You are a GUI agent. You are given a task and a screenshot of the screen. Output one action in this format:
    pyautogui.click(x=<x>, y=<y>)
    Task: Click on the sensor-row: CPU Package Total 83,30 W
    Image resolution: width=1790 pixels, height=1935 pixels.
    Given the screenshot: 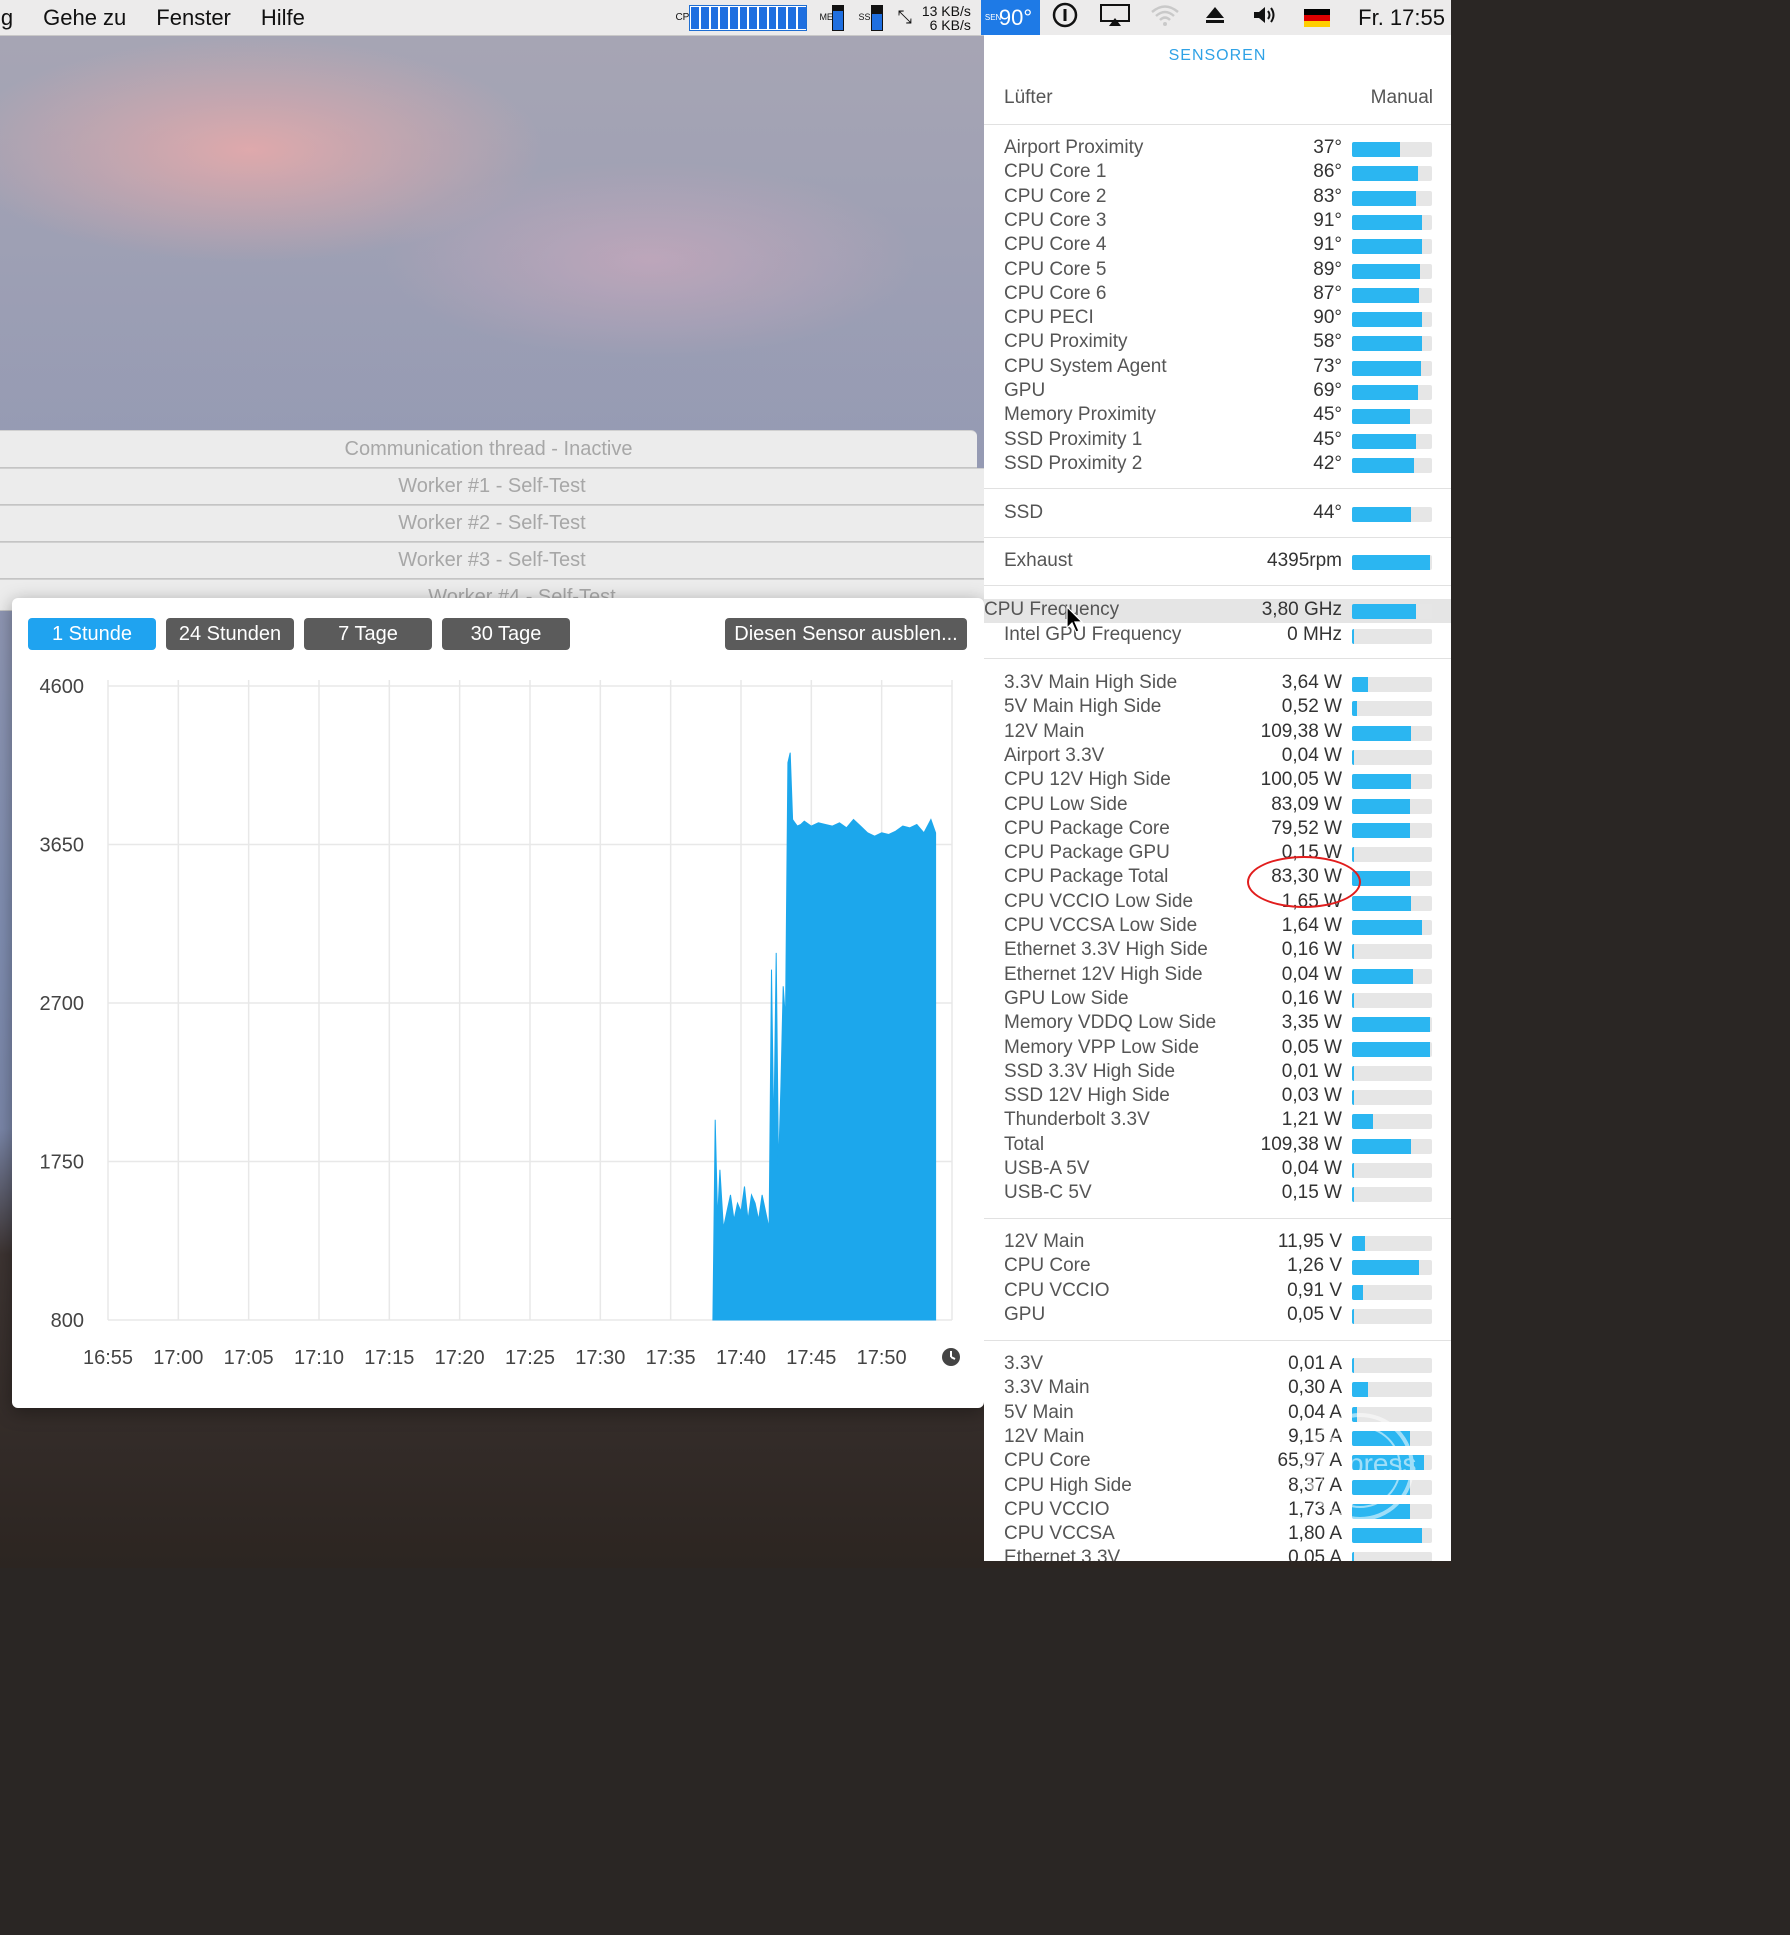 What is the action you would take?
    pyautogui.click(x=1219, y=878)
    